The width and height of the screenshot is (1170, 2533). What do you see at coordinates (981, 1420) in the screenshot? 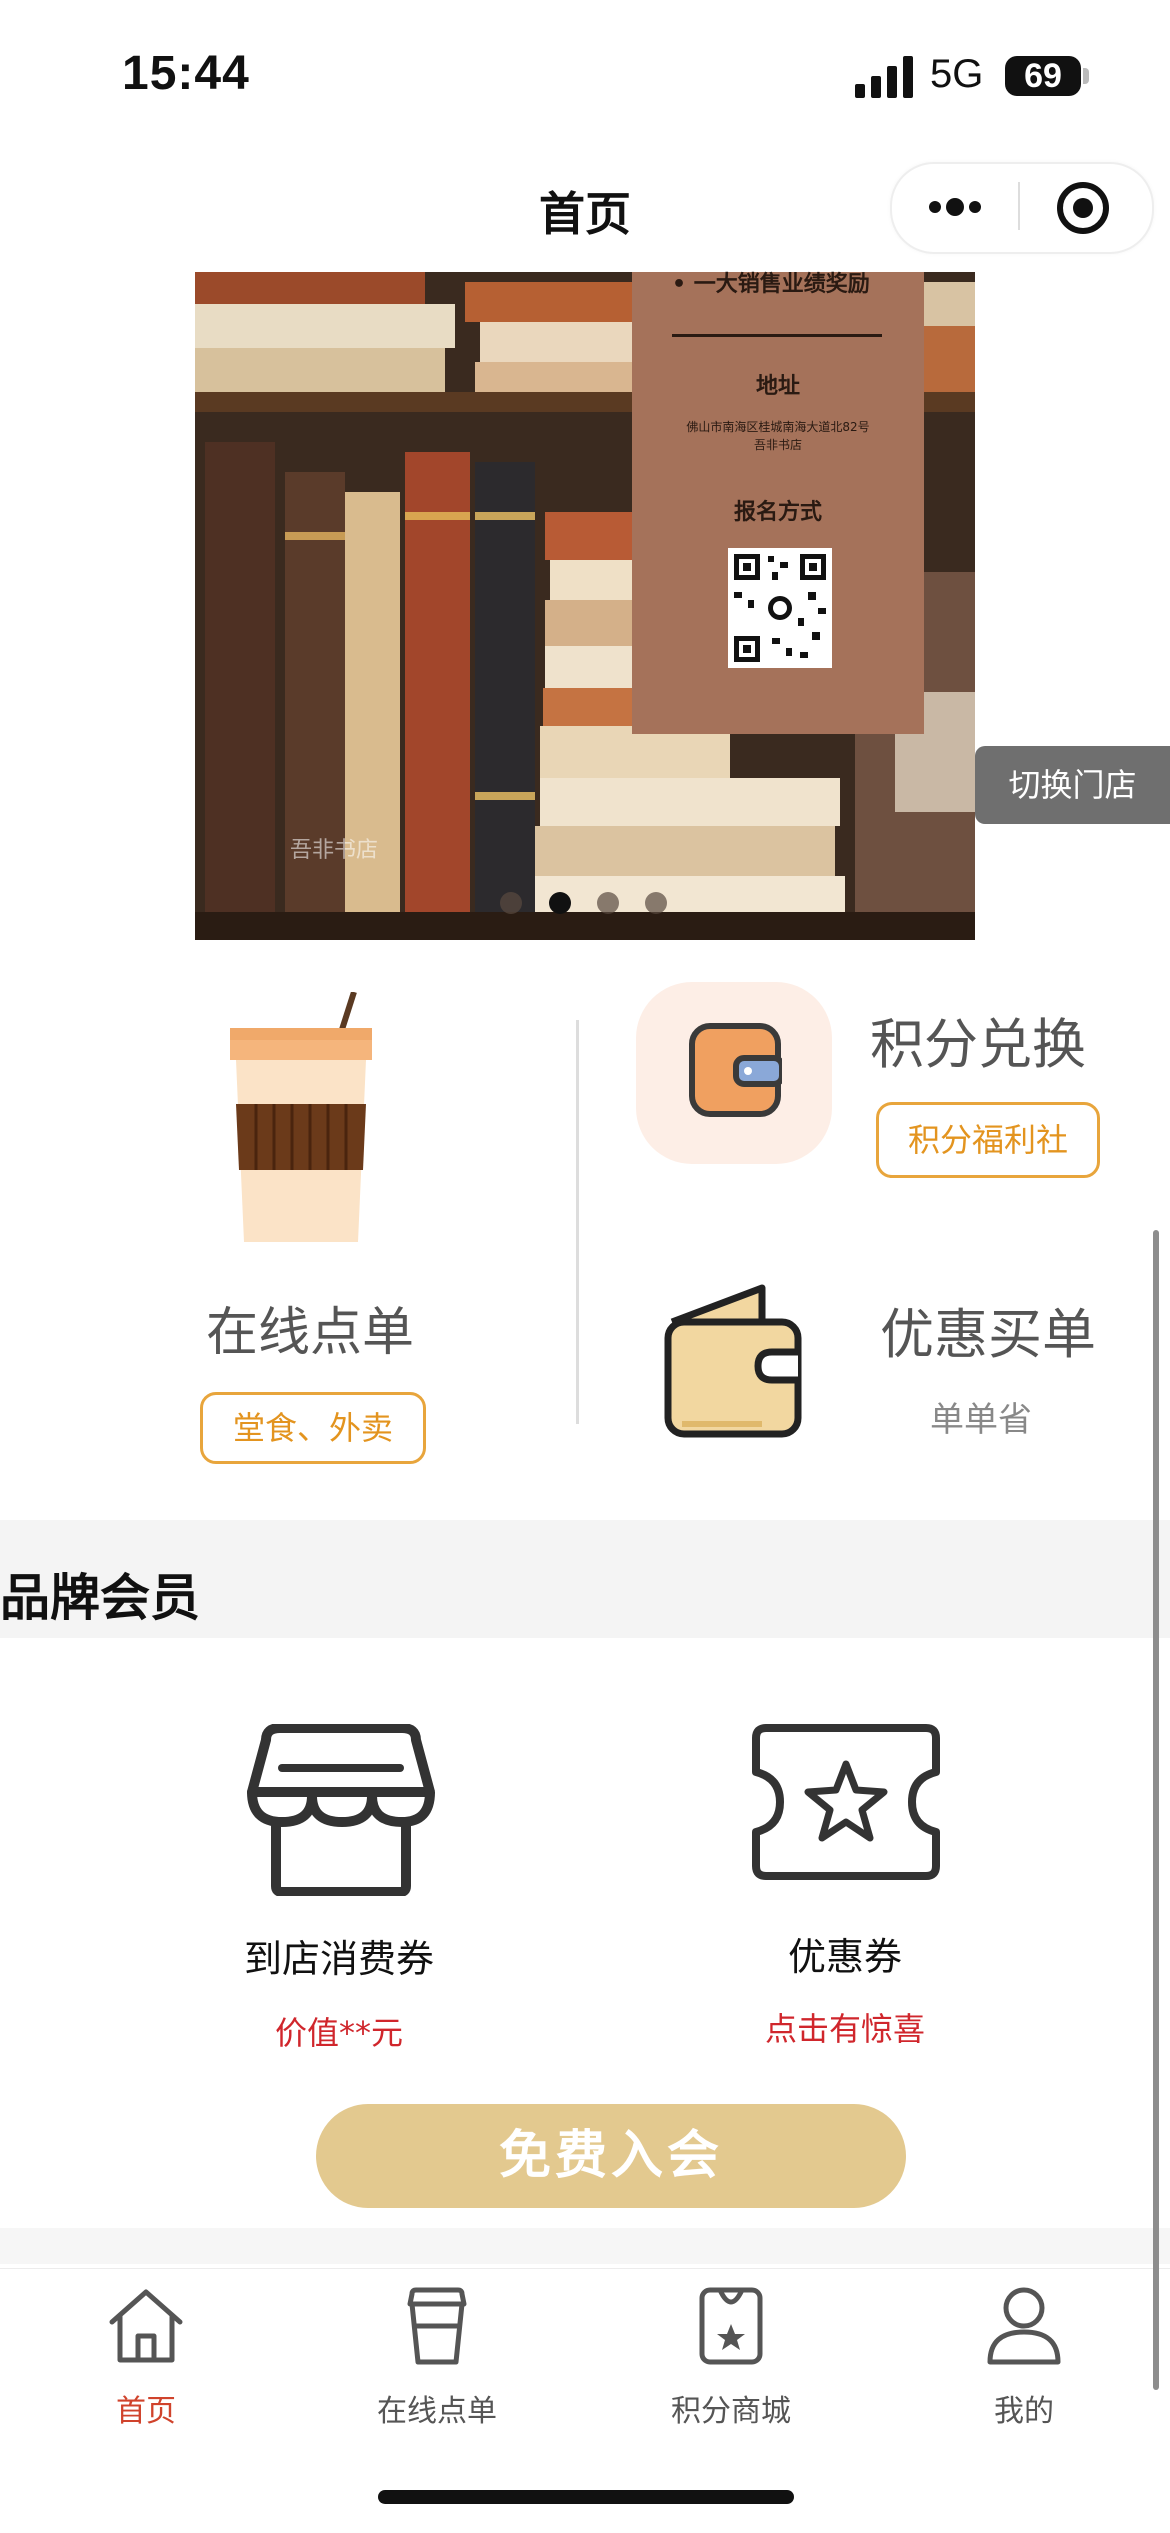
I see `discount-pay-subtitle: 单单省` at bounding box center [981, 1420].